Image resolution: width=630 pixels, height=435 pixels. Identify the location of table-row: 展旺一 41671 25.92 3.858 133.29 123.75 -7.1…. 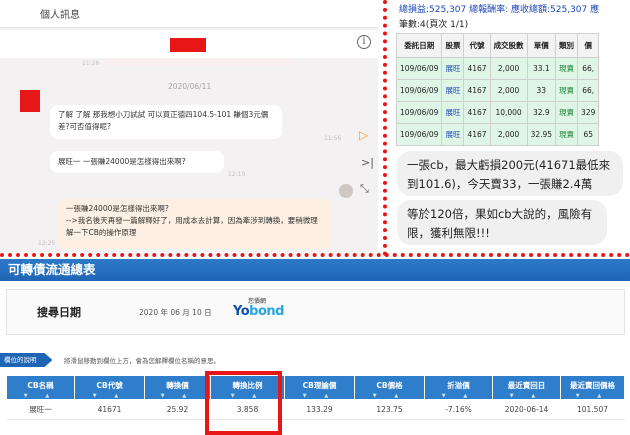
(315, 409).